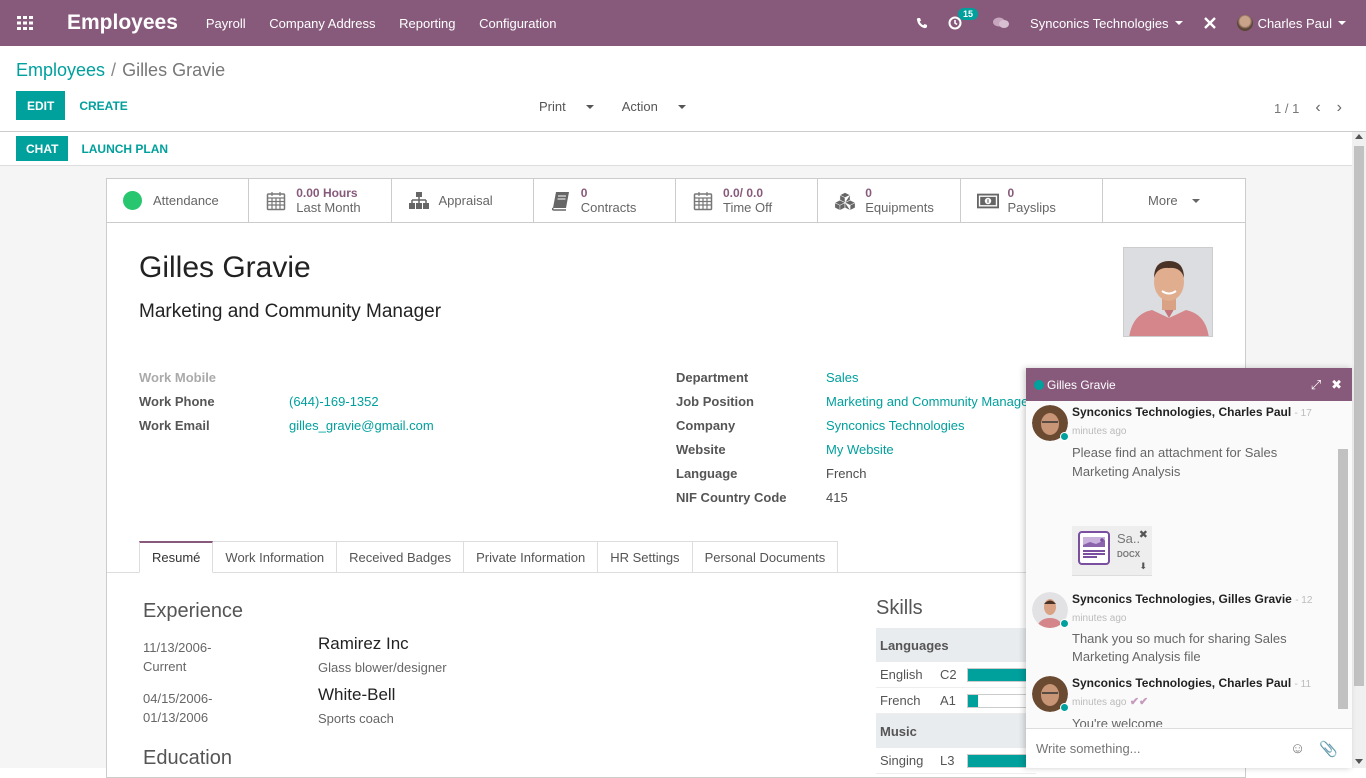 Image resolution: width=1366 pixels, height=778 pixels. Describe the element at coordinates (1174, 200) in the screenshot. I see `more-button: More` at that location.